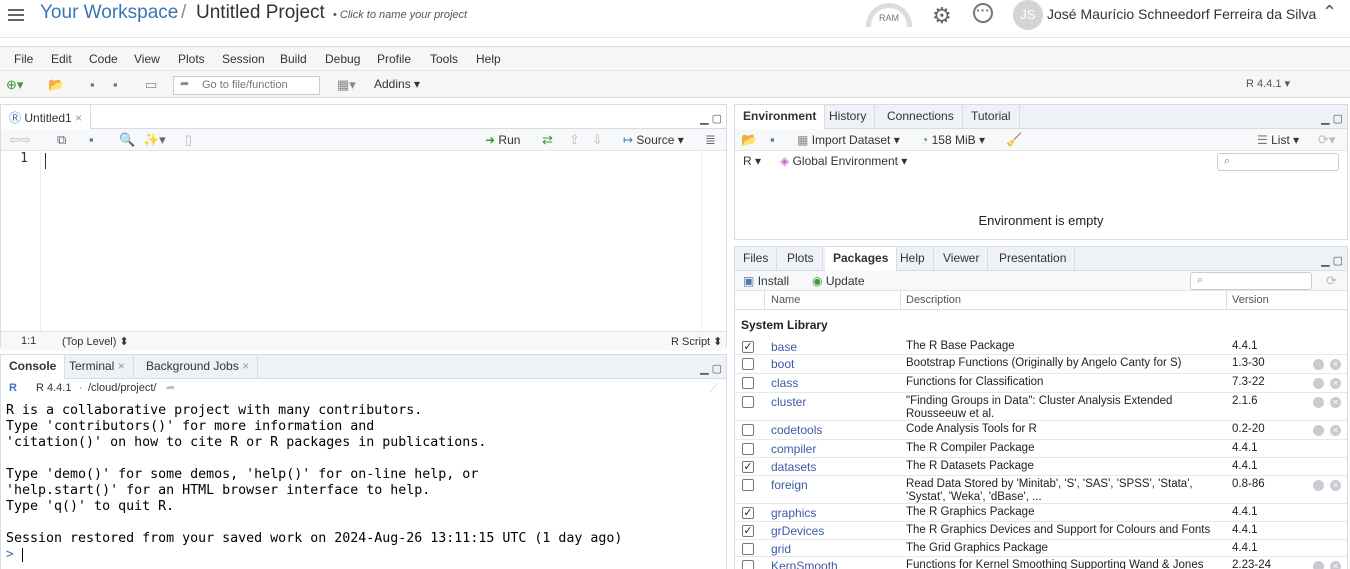 The image size is (1350, 569). Describe the element at coordinates (1331, 281) in the screenshot. I see `refresh-icon: ⟳` at that location.